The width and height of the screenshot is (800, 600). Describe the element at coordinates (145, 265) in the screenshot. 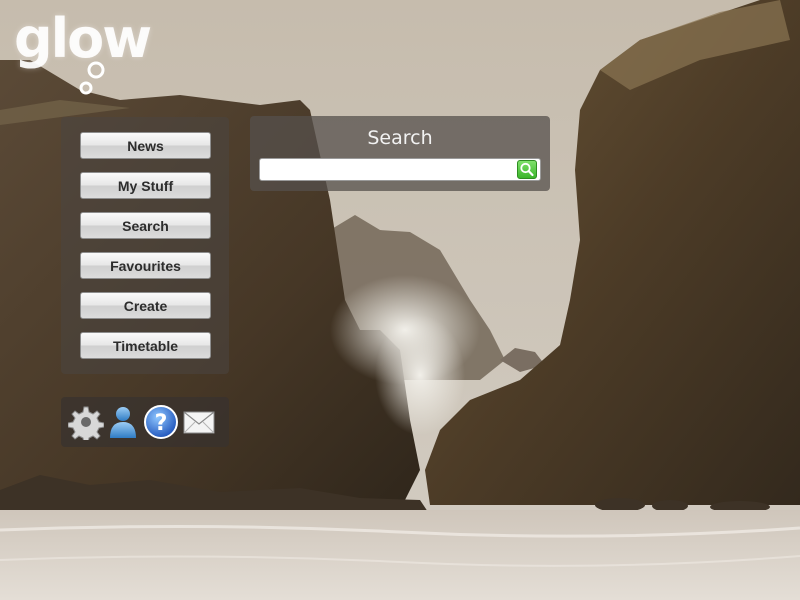

I see `nav-favourites-button: Favourites` at that location.